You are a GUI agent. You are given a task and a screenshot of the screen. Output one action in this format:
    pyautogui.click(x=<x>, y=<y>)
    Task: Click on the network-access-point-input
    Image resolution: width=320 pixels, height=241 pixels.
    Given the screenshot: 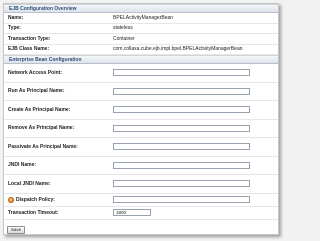 What is the action you would take?
    pyautogui.click(x=181, y=73)
    